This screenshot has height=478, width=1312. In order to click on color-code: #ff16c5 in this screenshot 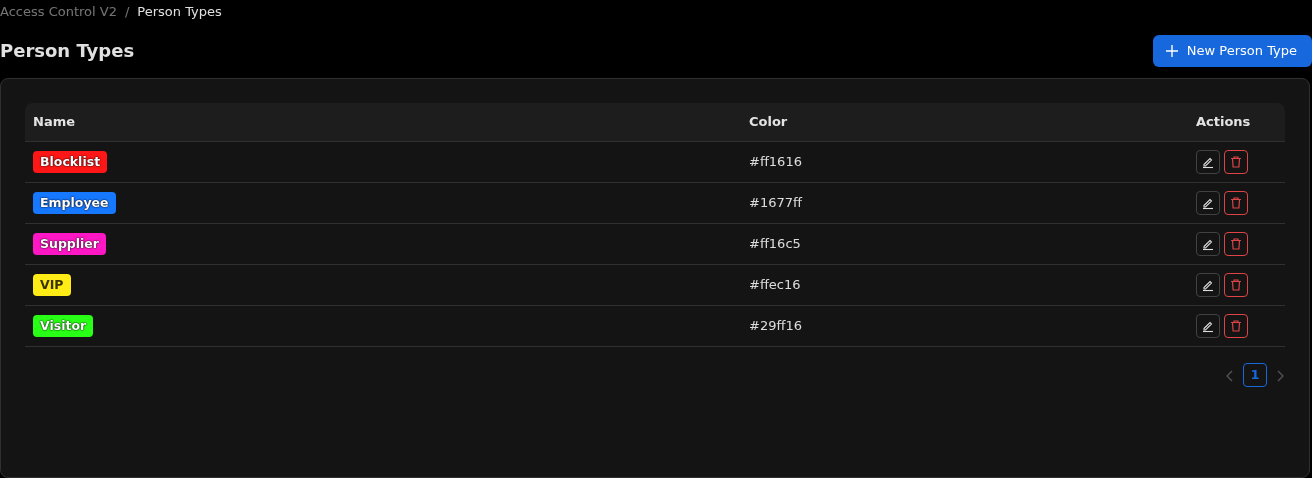, I will do `click(964, 244)`.